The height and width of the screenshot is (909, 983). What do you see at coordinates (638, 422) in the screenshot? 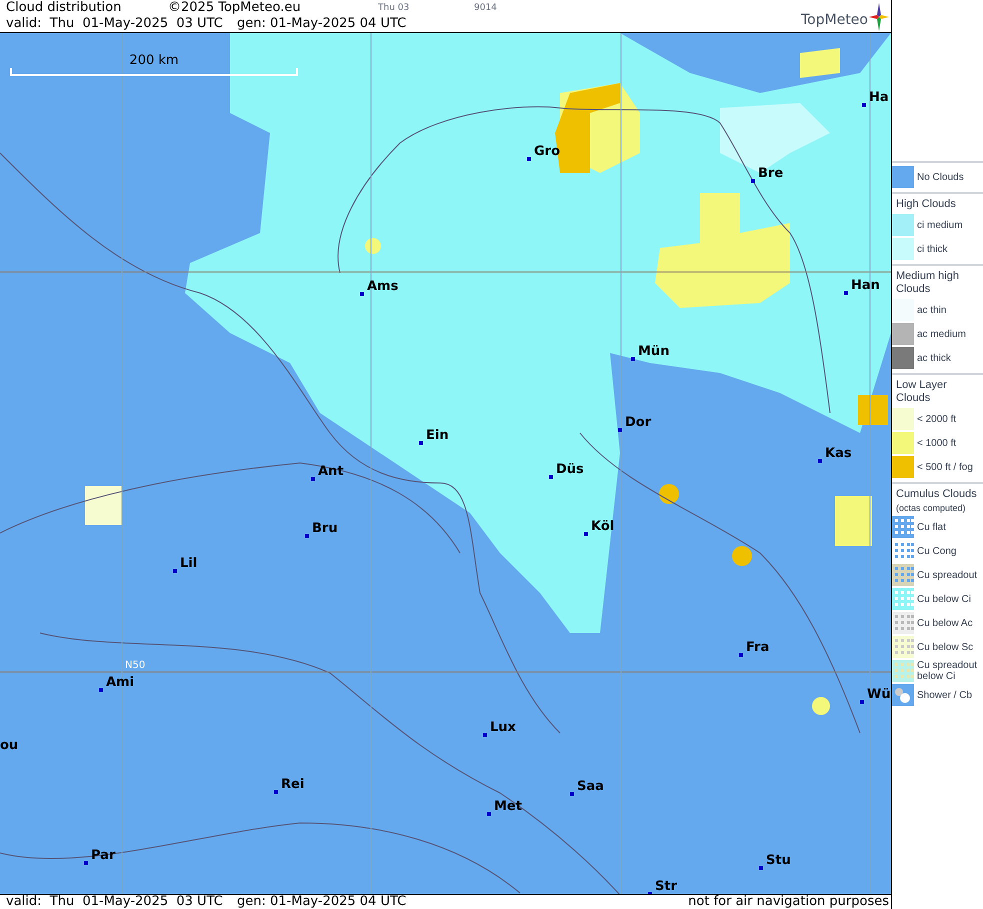
I see `city-label: Dor` at bounding box center [638, 422].